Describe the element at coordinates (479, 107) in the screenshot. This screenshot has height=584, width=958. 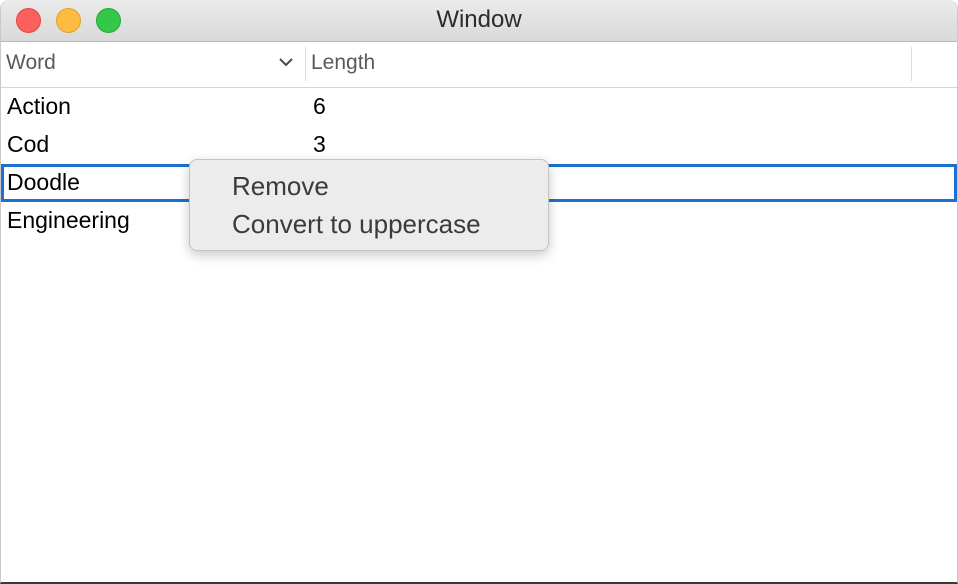
I see `table-row: Action 6` at that location.